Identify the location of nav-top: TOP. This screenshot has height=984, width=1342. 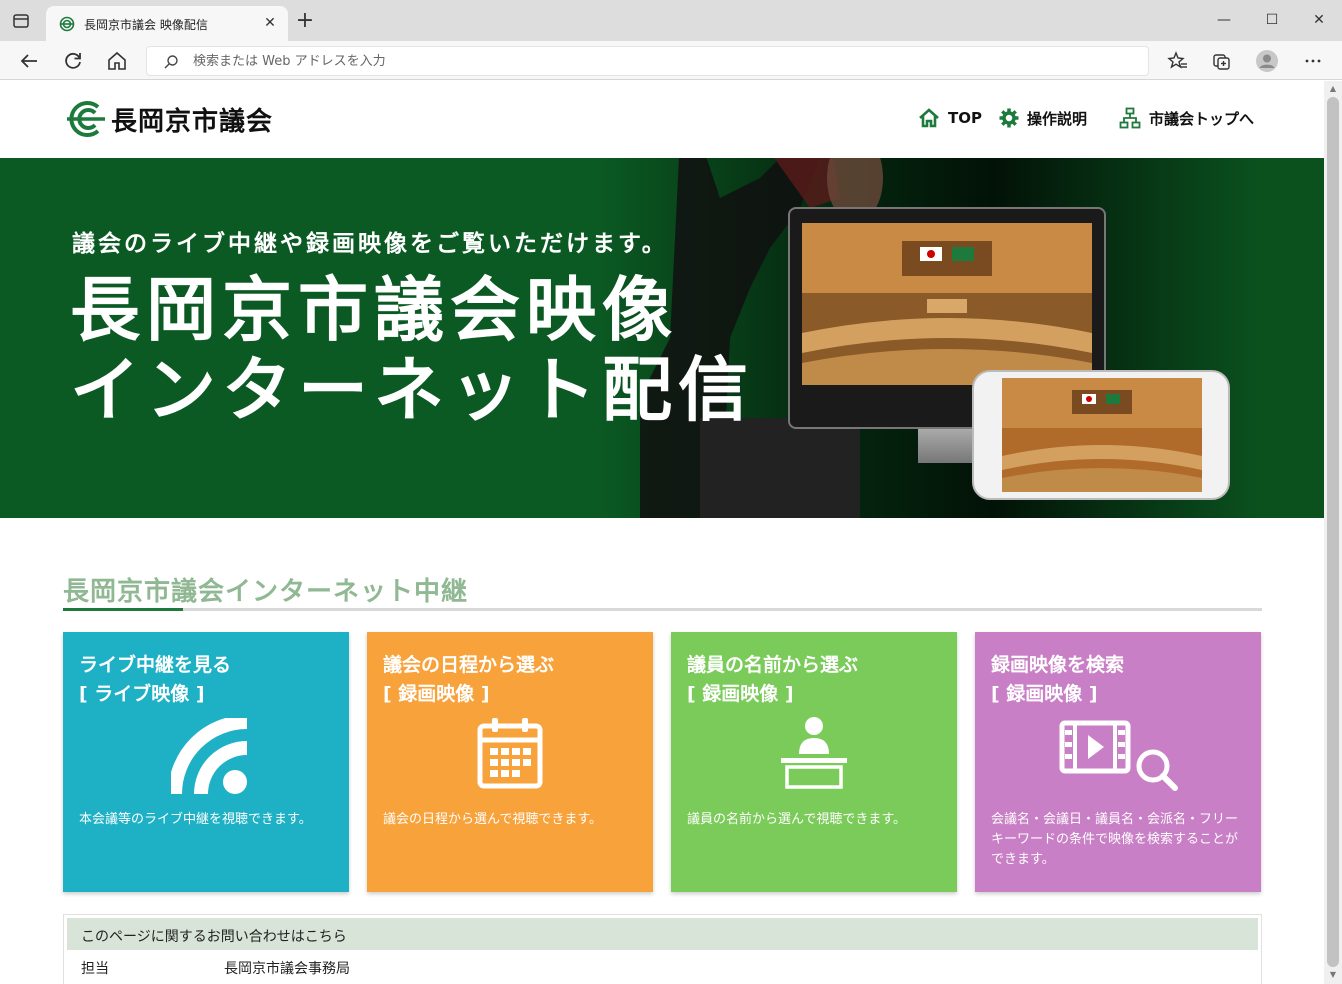
(950, 118).